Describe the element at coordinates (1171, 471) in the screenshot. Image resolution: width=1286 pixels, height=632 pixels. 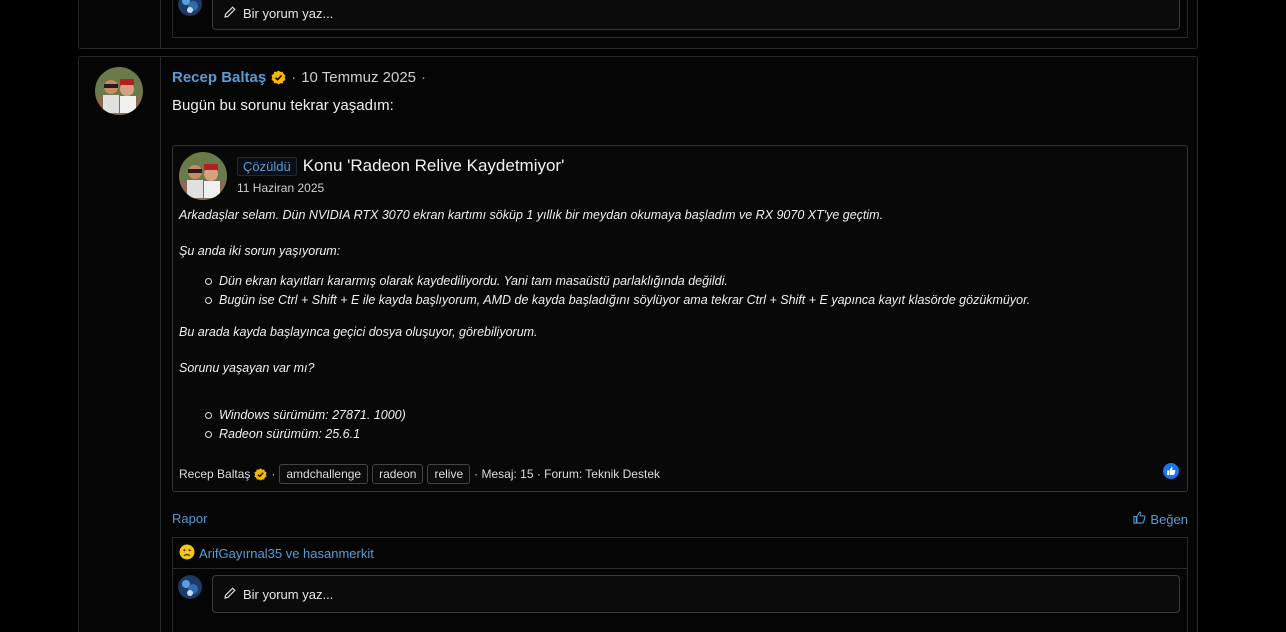
I see `like-reaction-icon` at that location.